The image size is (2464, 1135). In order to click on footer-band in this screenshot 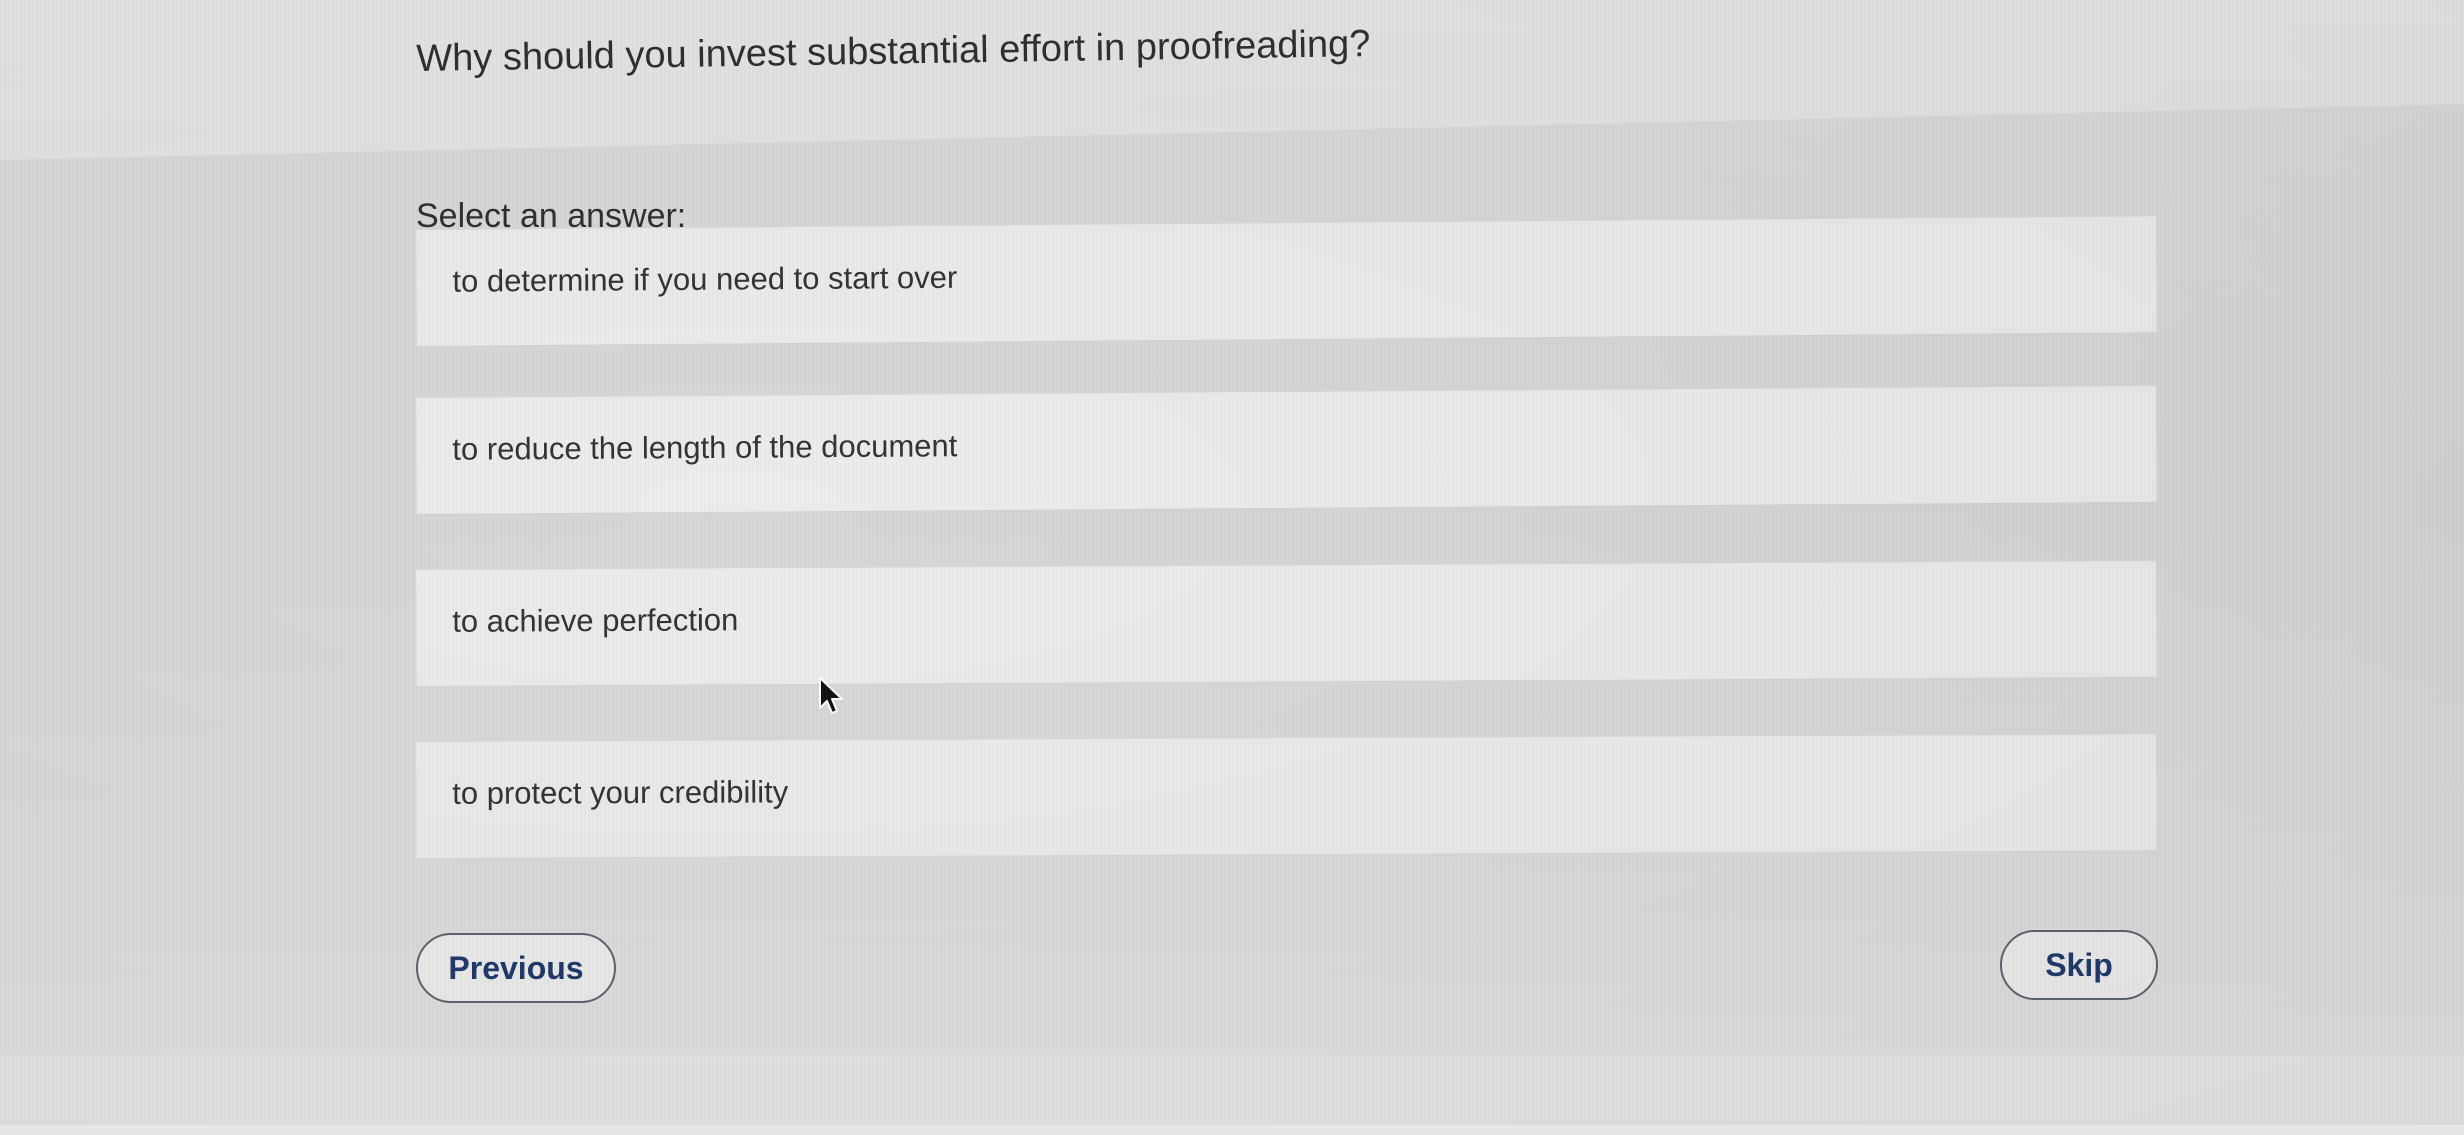, I will do `click(1232, 1095)`.